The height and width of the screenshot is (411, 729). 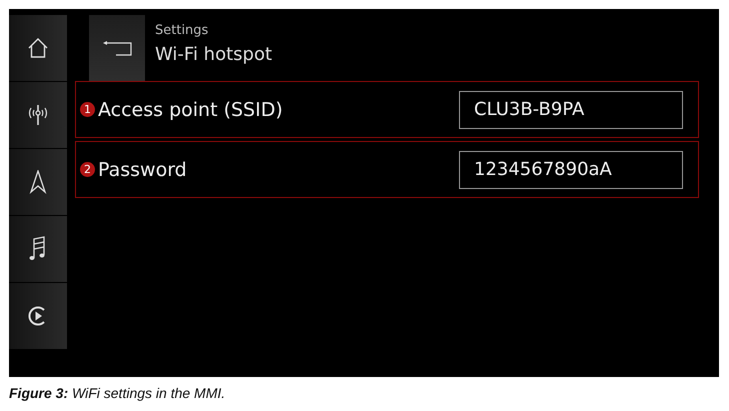 I want to click on setting-label: Password, so click(x=143, y=169).